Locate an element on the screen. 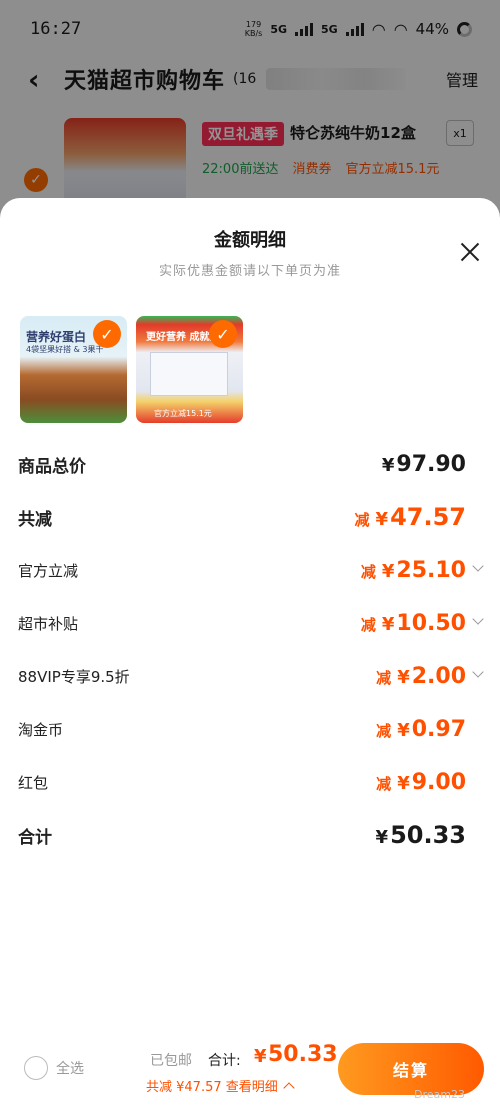 The width and height of the screenshot is (500, 1111). row-value: 减 ¥ 47.57 is located at coordinates (410, 517).